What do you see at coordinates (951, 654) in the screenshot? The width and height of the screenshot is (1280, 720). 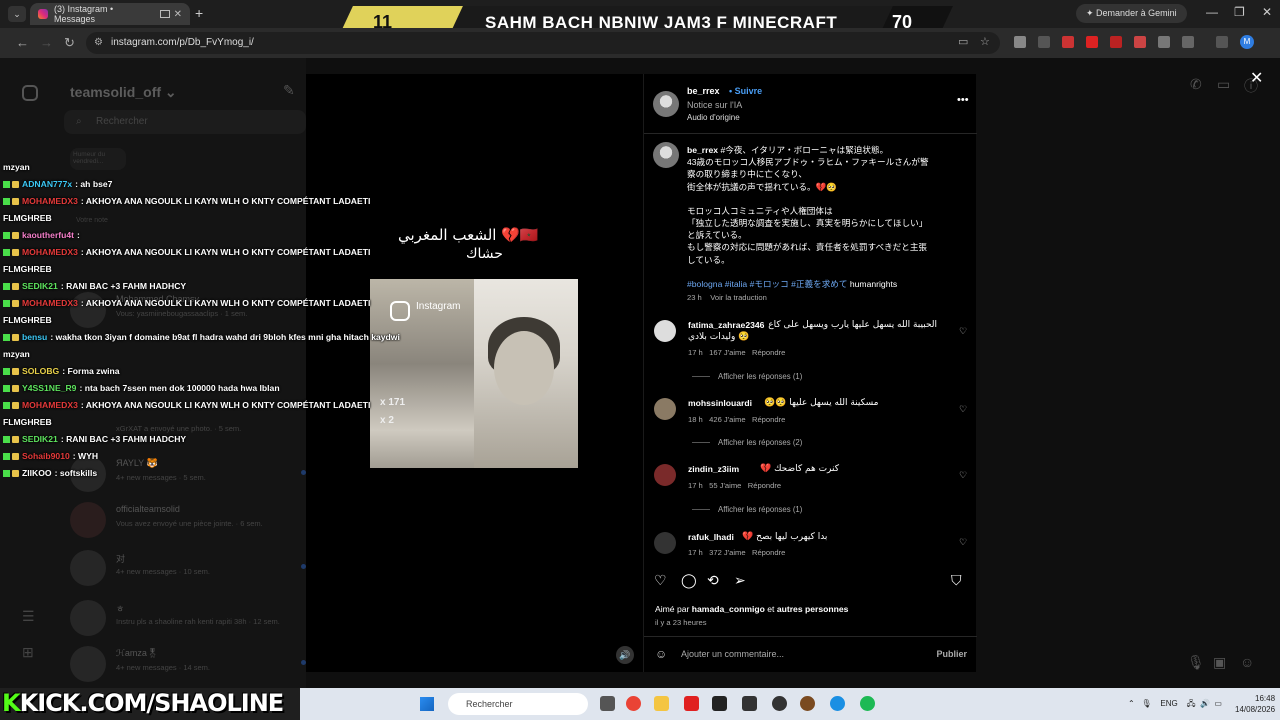 I see `publish-button: Publier` at bounding box center [951, 654].